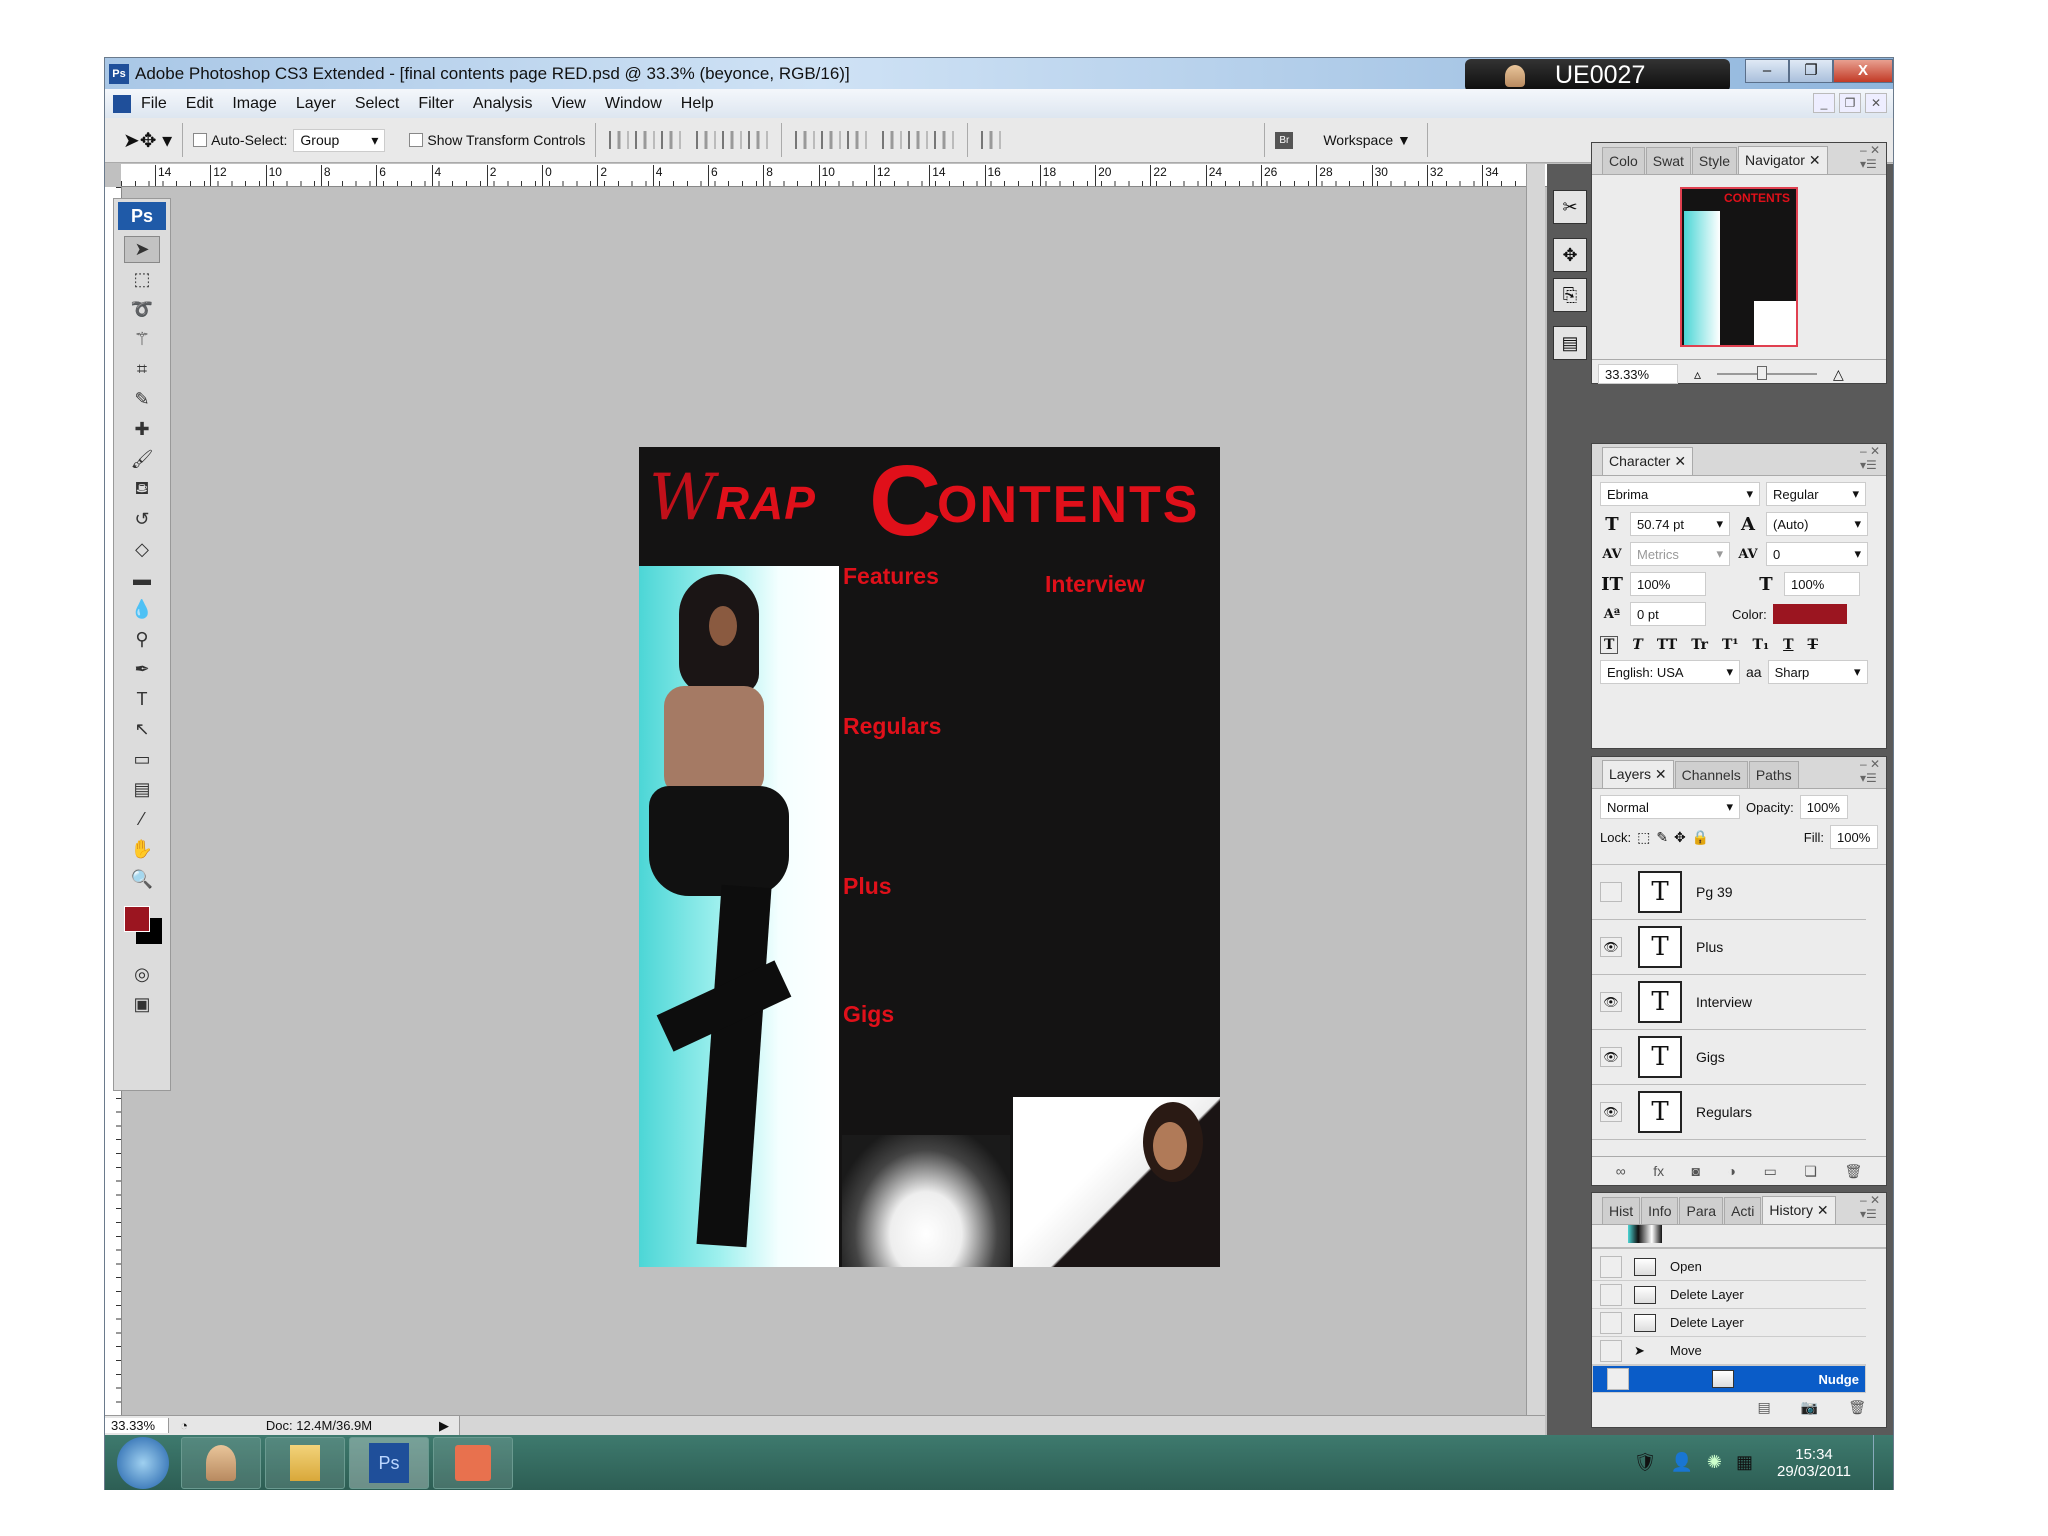 The height and width of the screenshot is (1536, 2048). Describe the element at coordinates (1367, 140) in the screenshot. I see `workspace-button: Workspace ▼` at that location.